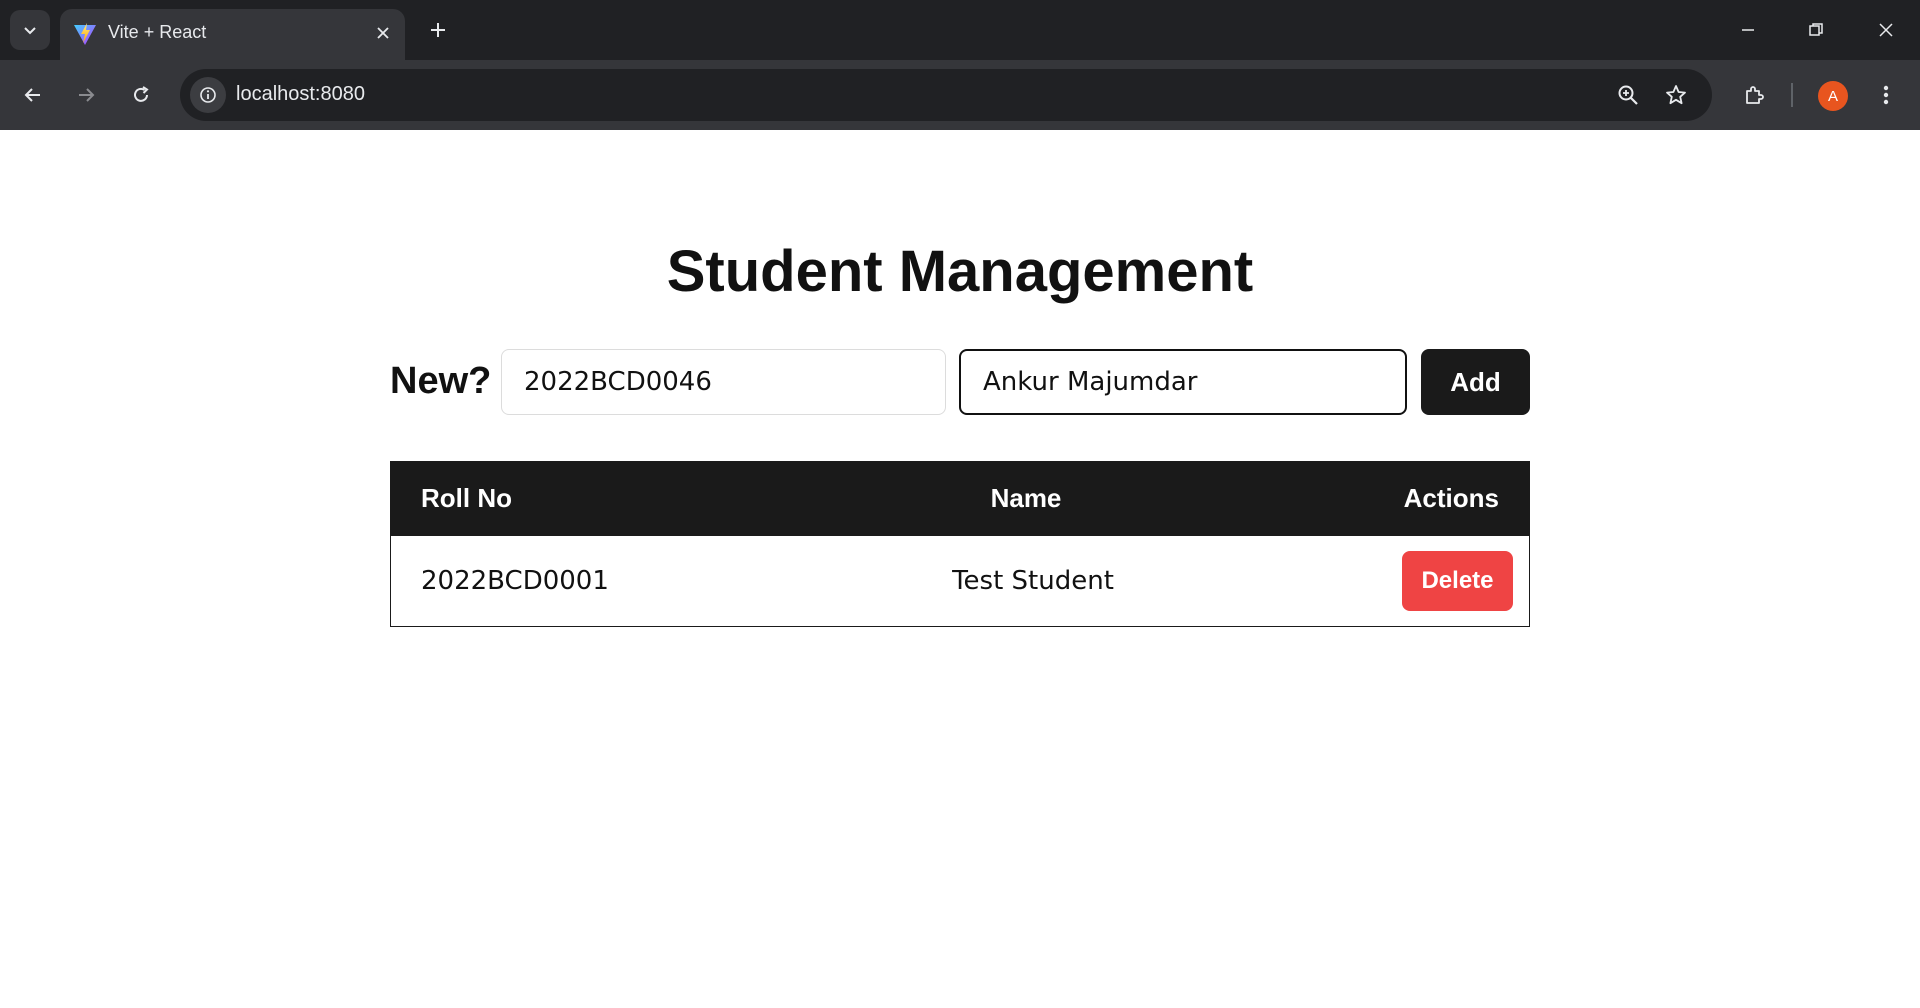  I want to click on zoom-icon, so click(1628, 95).